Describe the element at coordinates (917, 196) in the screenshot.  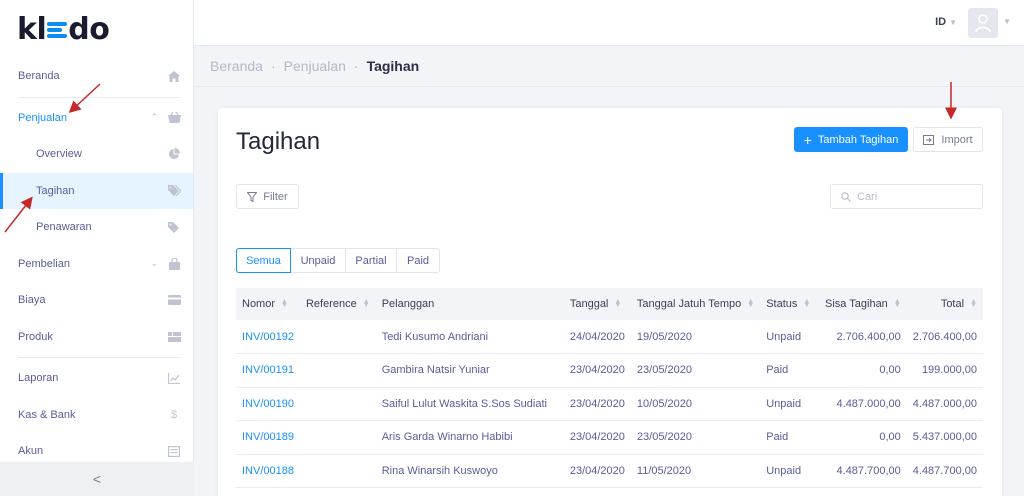
I see `search-input` at that location.